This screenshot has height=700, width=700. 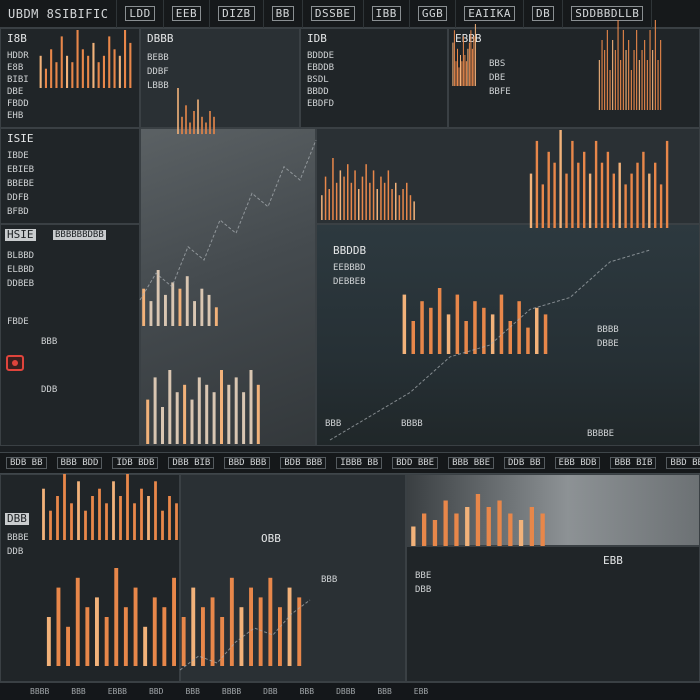 What do you see at coordinates (387, 14) in the screenshot?
I see `toolbar-segment-7: IBB` at bounding box center [387, 14].